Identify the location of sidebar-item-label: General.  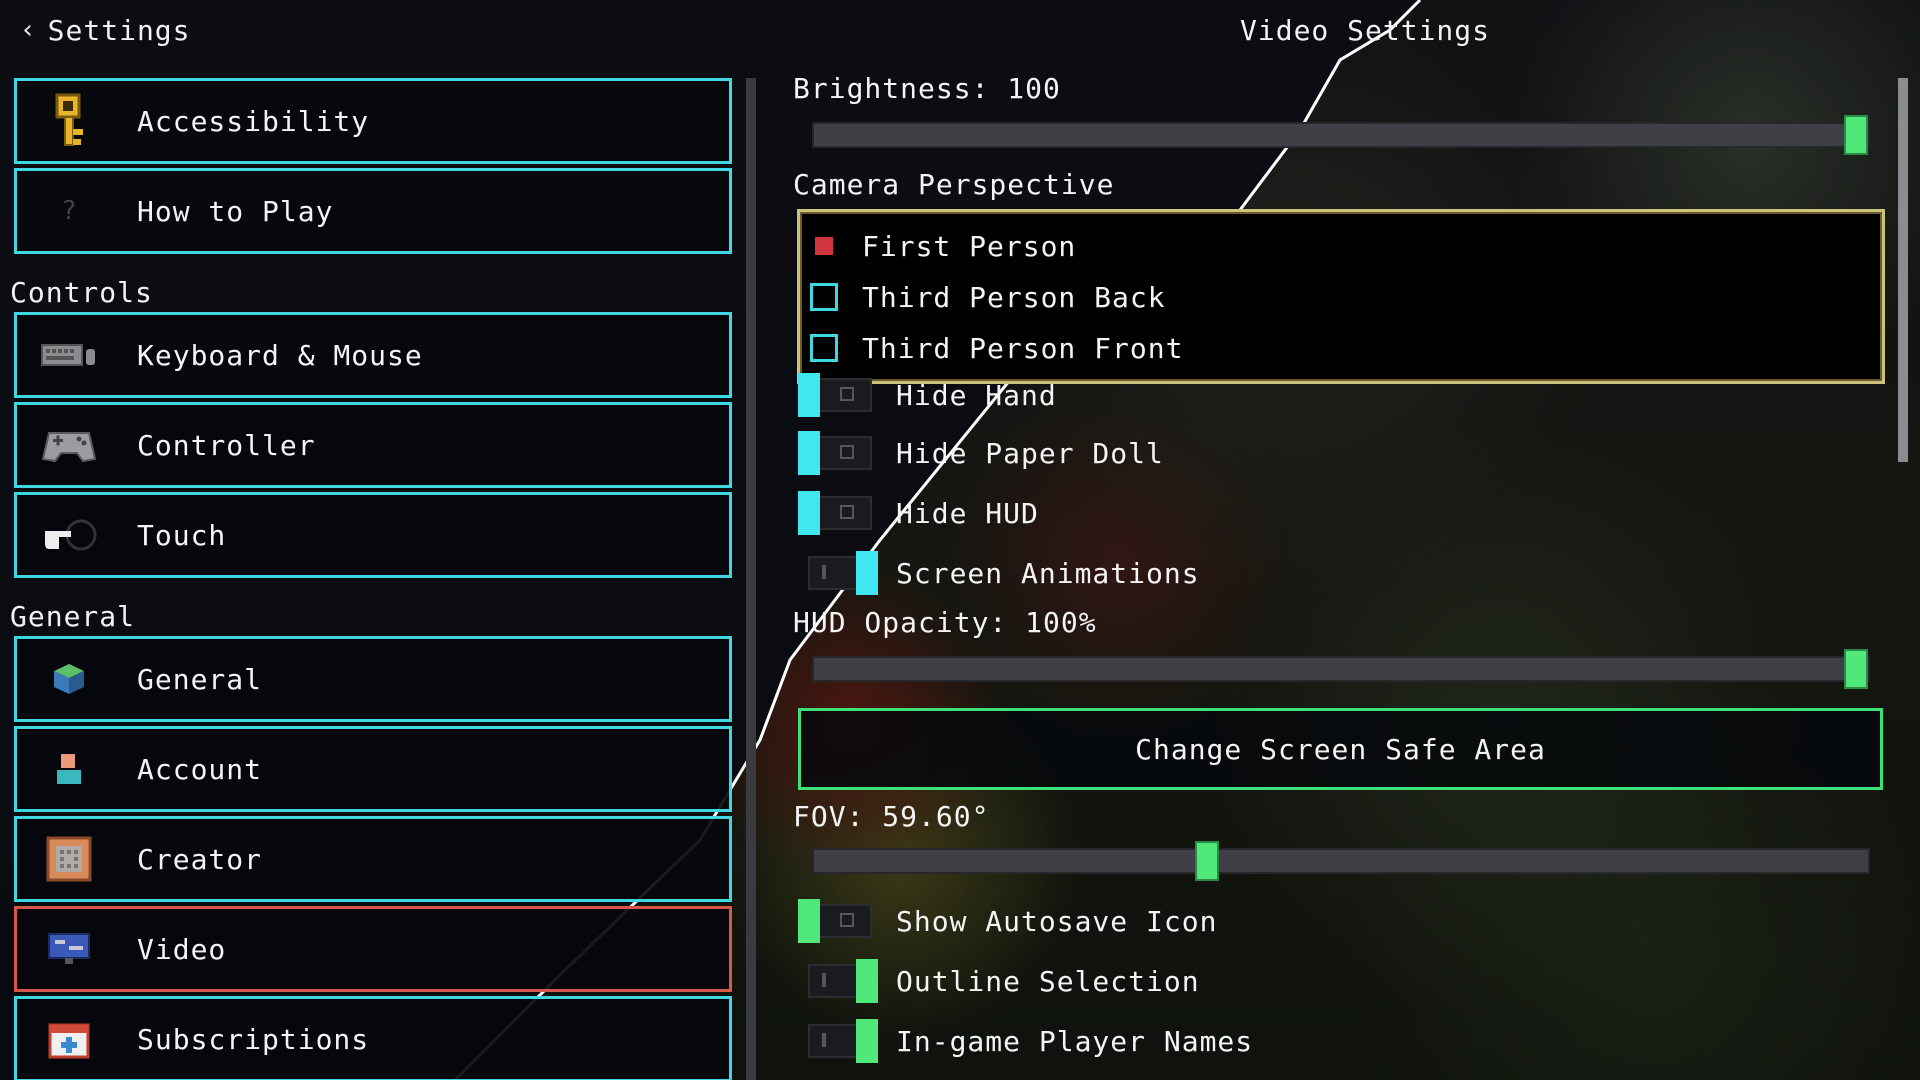
(200, 679).